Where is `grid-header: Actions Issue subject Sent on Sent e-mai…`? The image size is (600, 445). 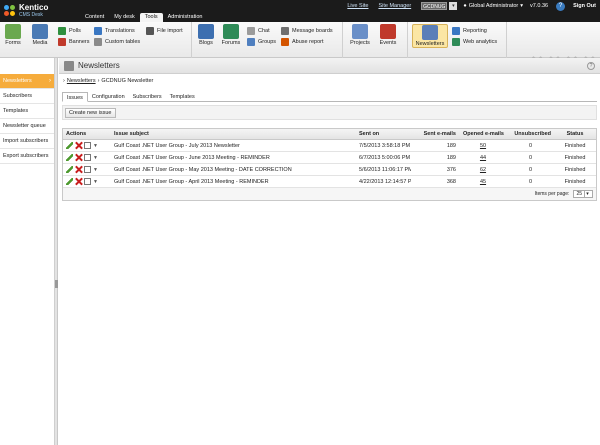 grid-header: Actions Issue subject Sent on Sent e-mai… is located at coordinates (329, 134).